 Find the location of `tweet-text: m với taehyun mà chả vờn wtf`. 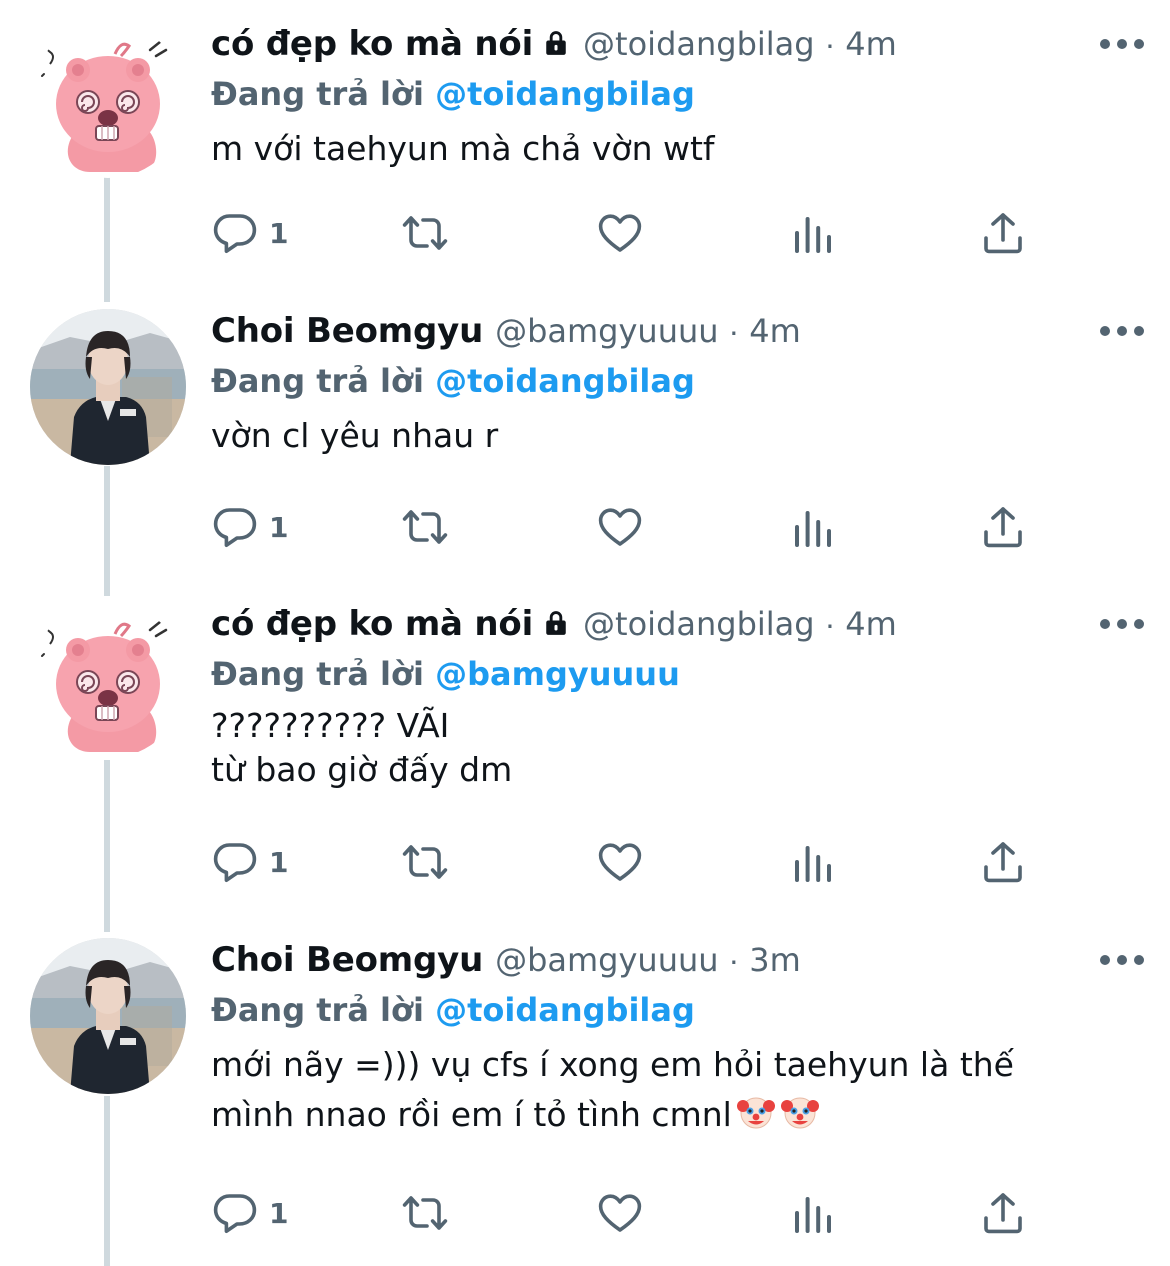

tweet-text: m với taehyun mà chả vờn wtf is located at coordinates (680, 149).